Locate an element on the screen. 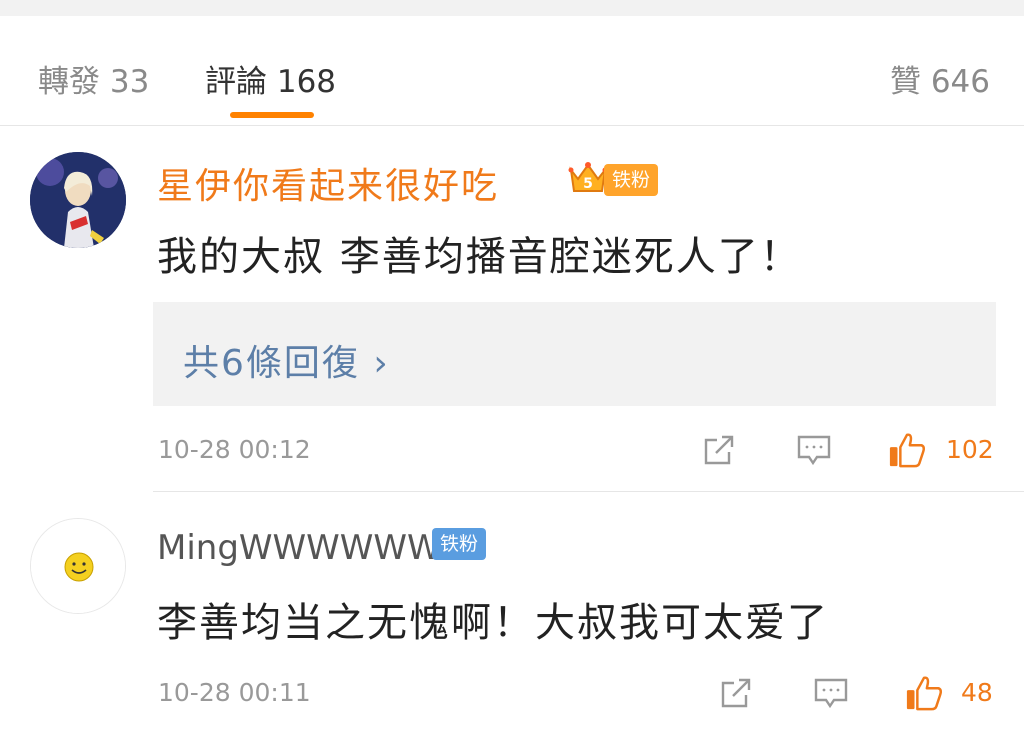  tab-likes: 贊 646 is located at coordinates (940, 78).